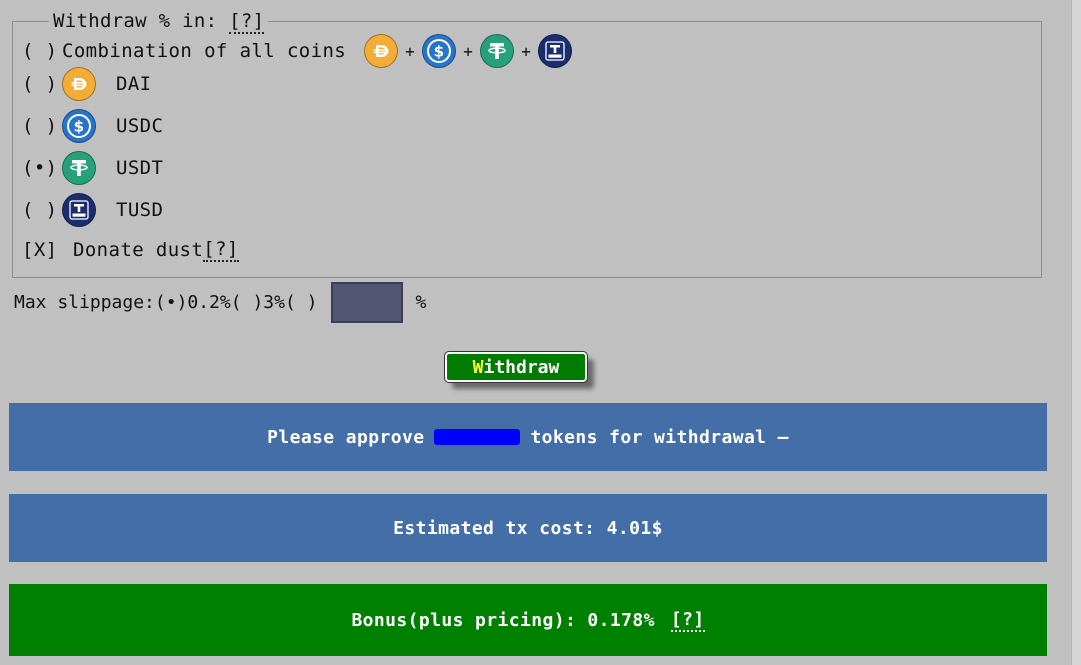 This screenshot has height=665, width=1081. What do you see at coordinates (42, 168) in the screenshot?
I see `radio-usdt: (•)` at bounding box center [42, 168].